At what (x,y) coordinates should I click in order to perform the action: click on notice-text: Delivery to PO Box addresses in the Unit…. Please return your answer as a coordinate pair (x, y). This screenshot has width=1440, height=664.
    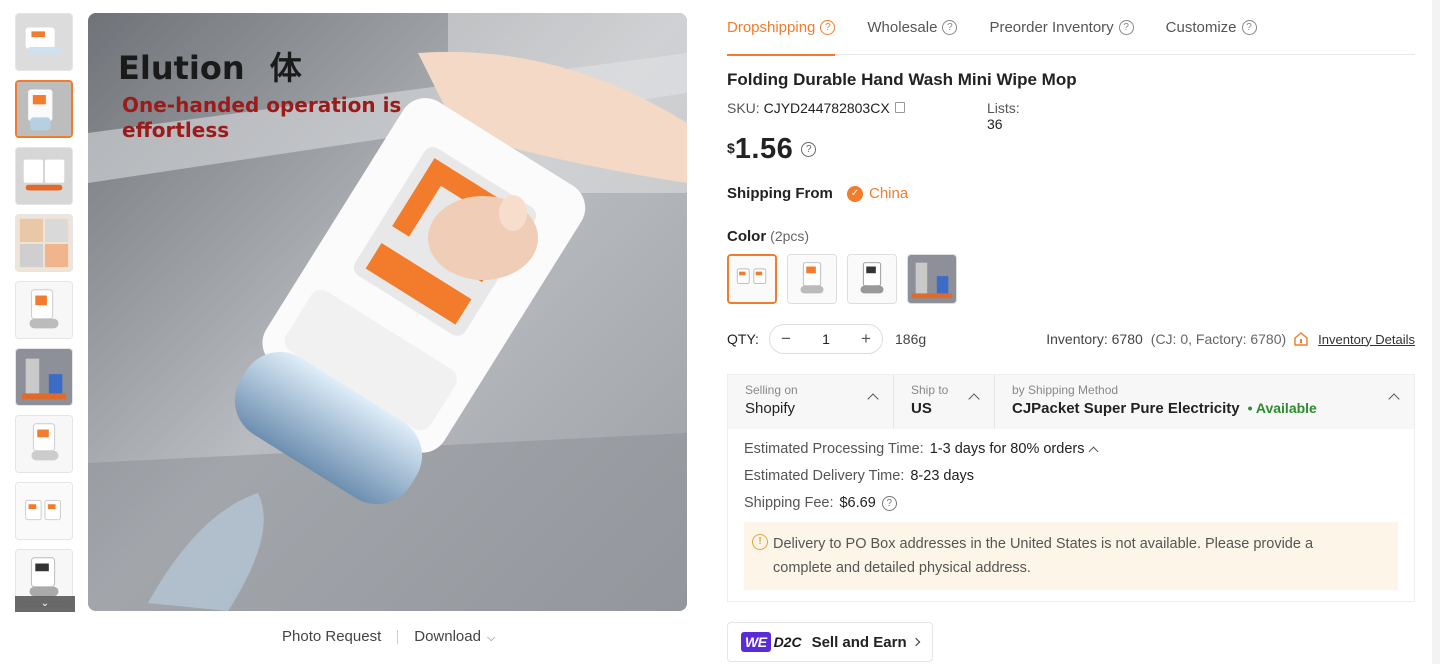
    Looking at the image, I should click on (1043, 556).